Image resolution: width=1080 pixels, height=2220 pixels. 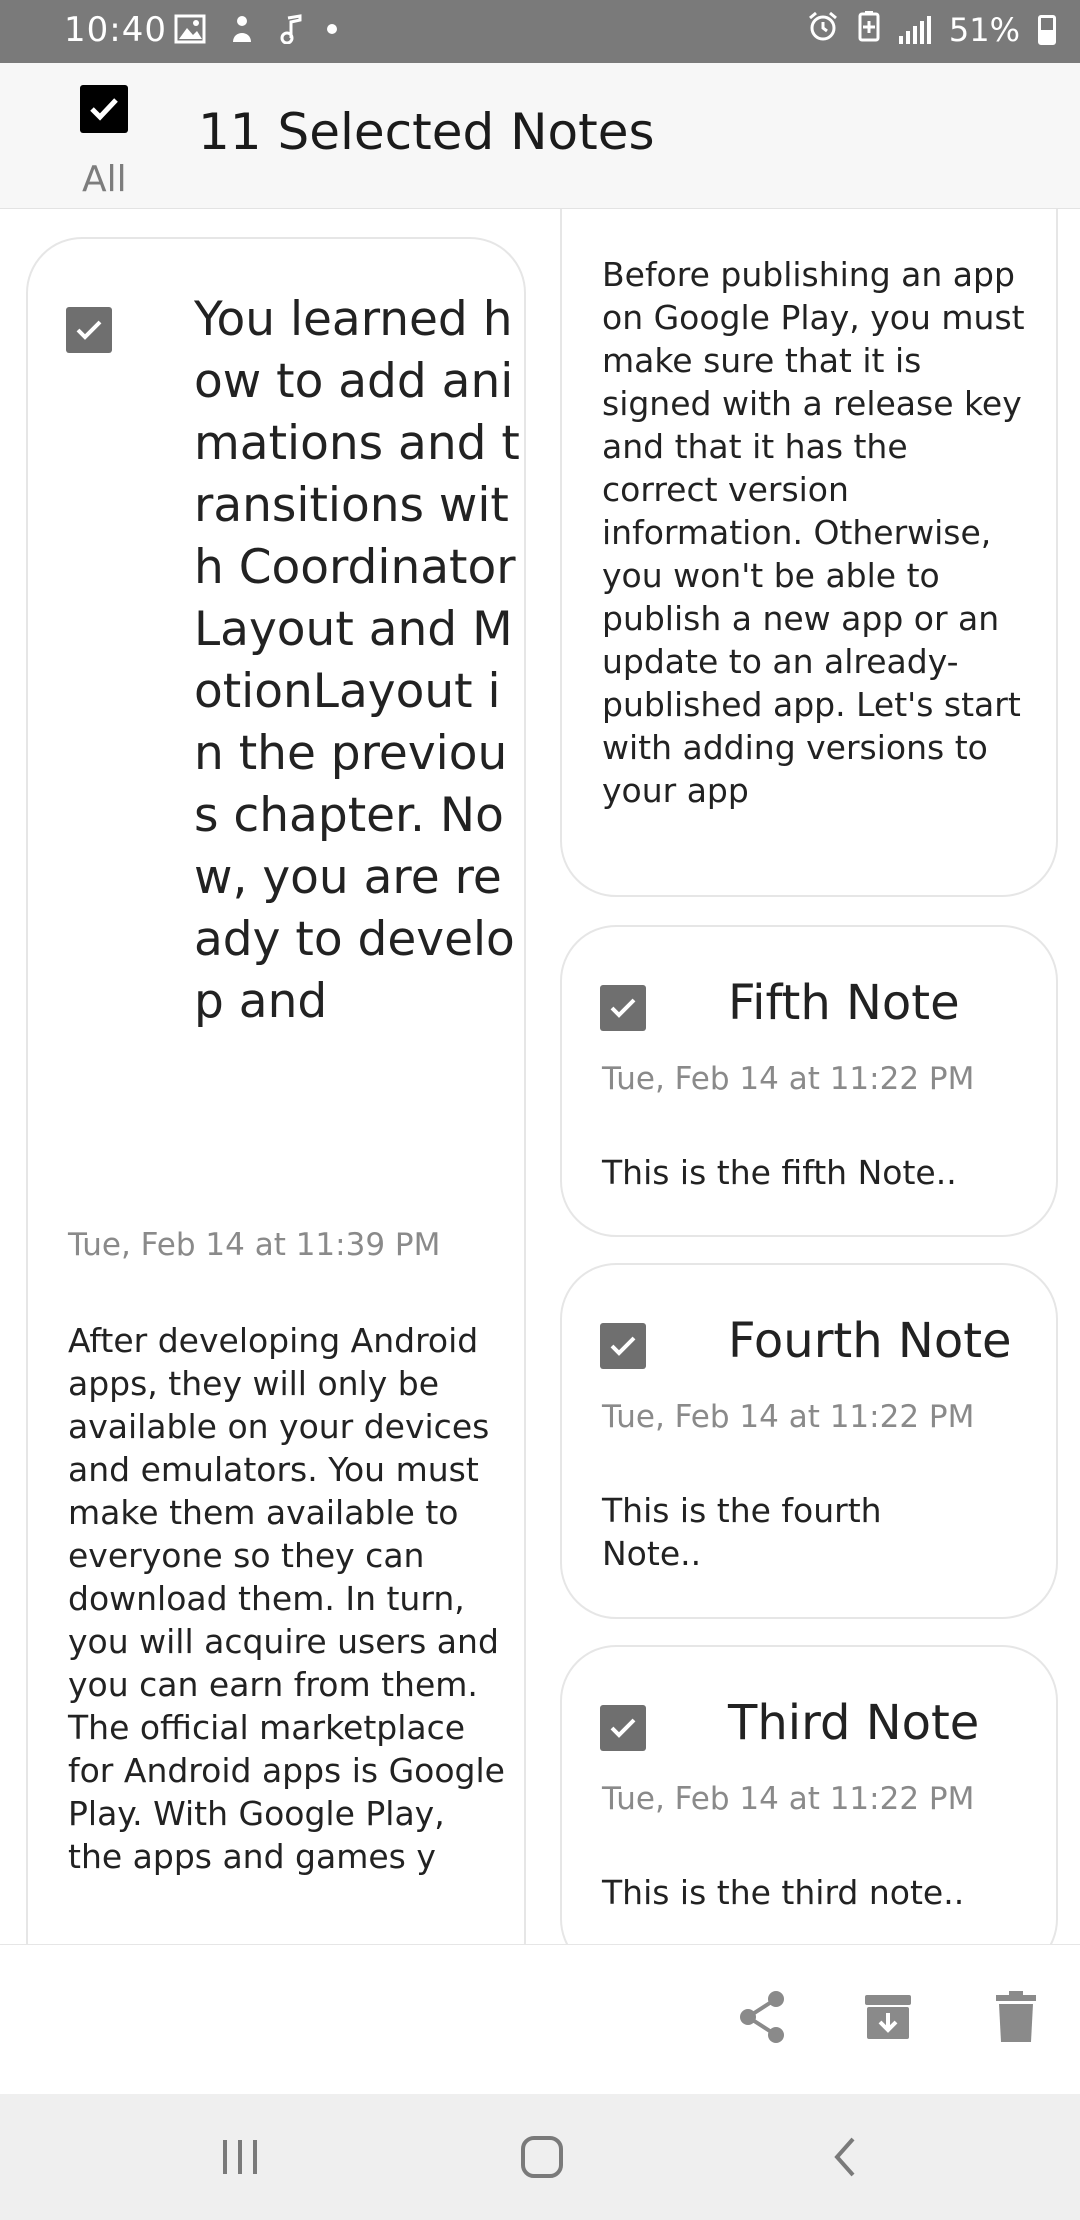 I want to click on share-button, so click(x=762, y=2017).